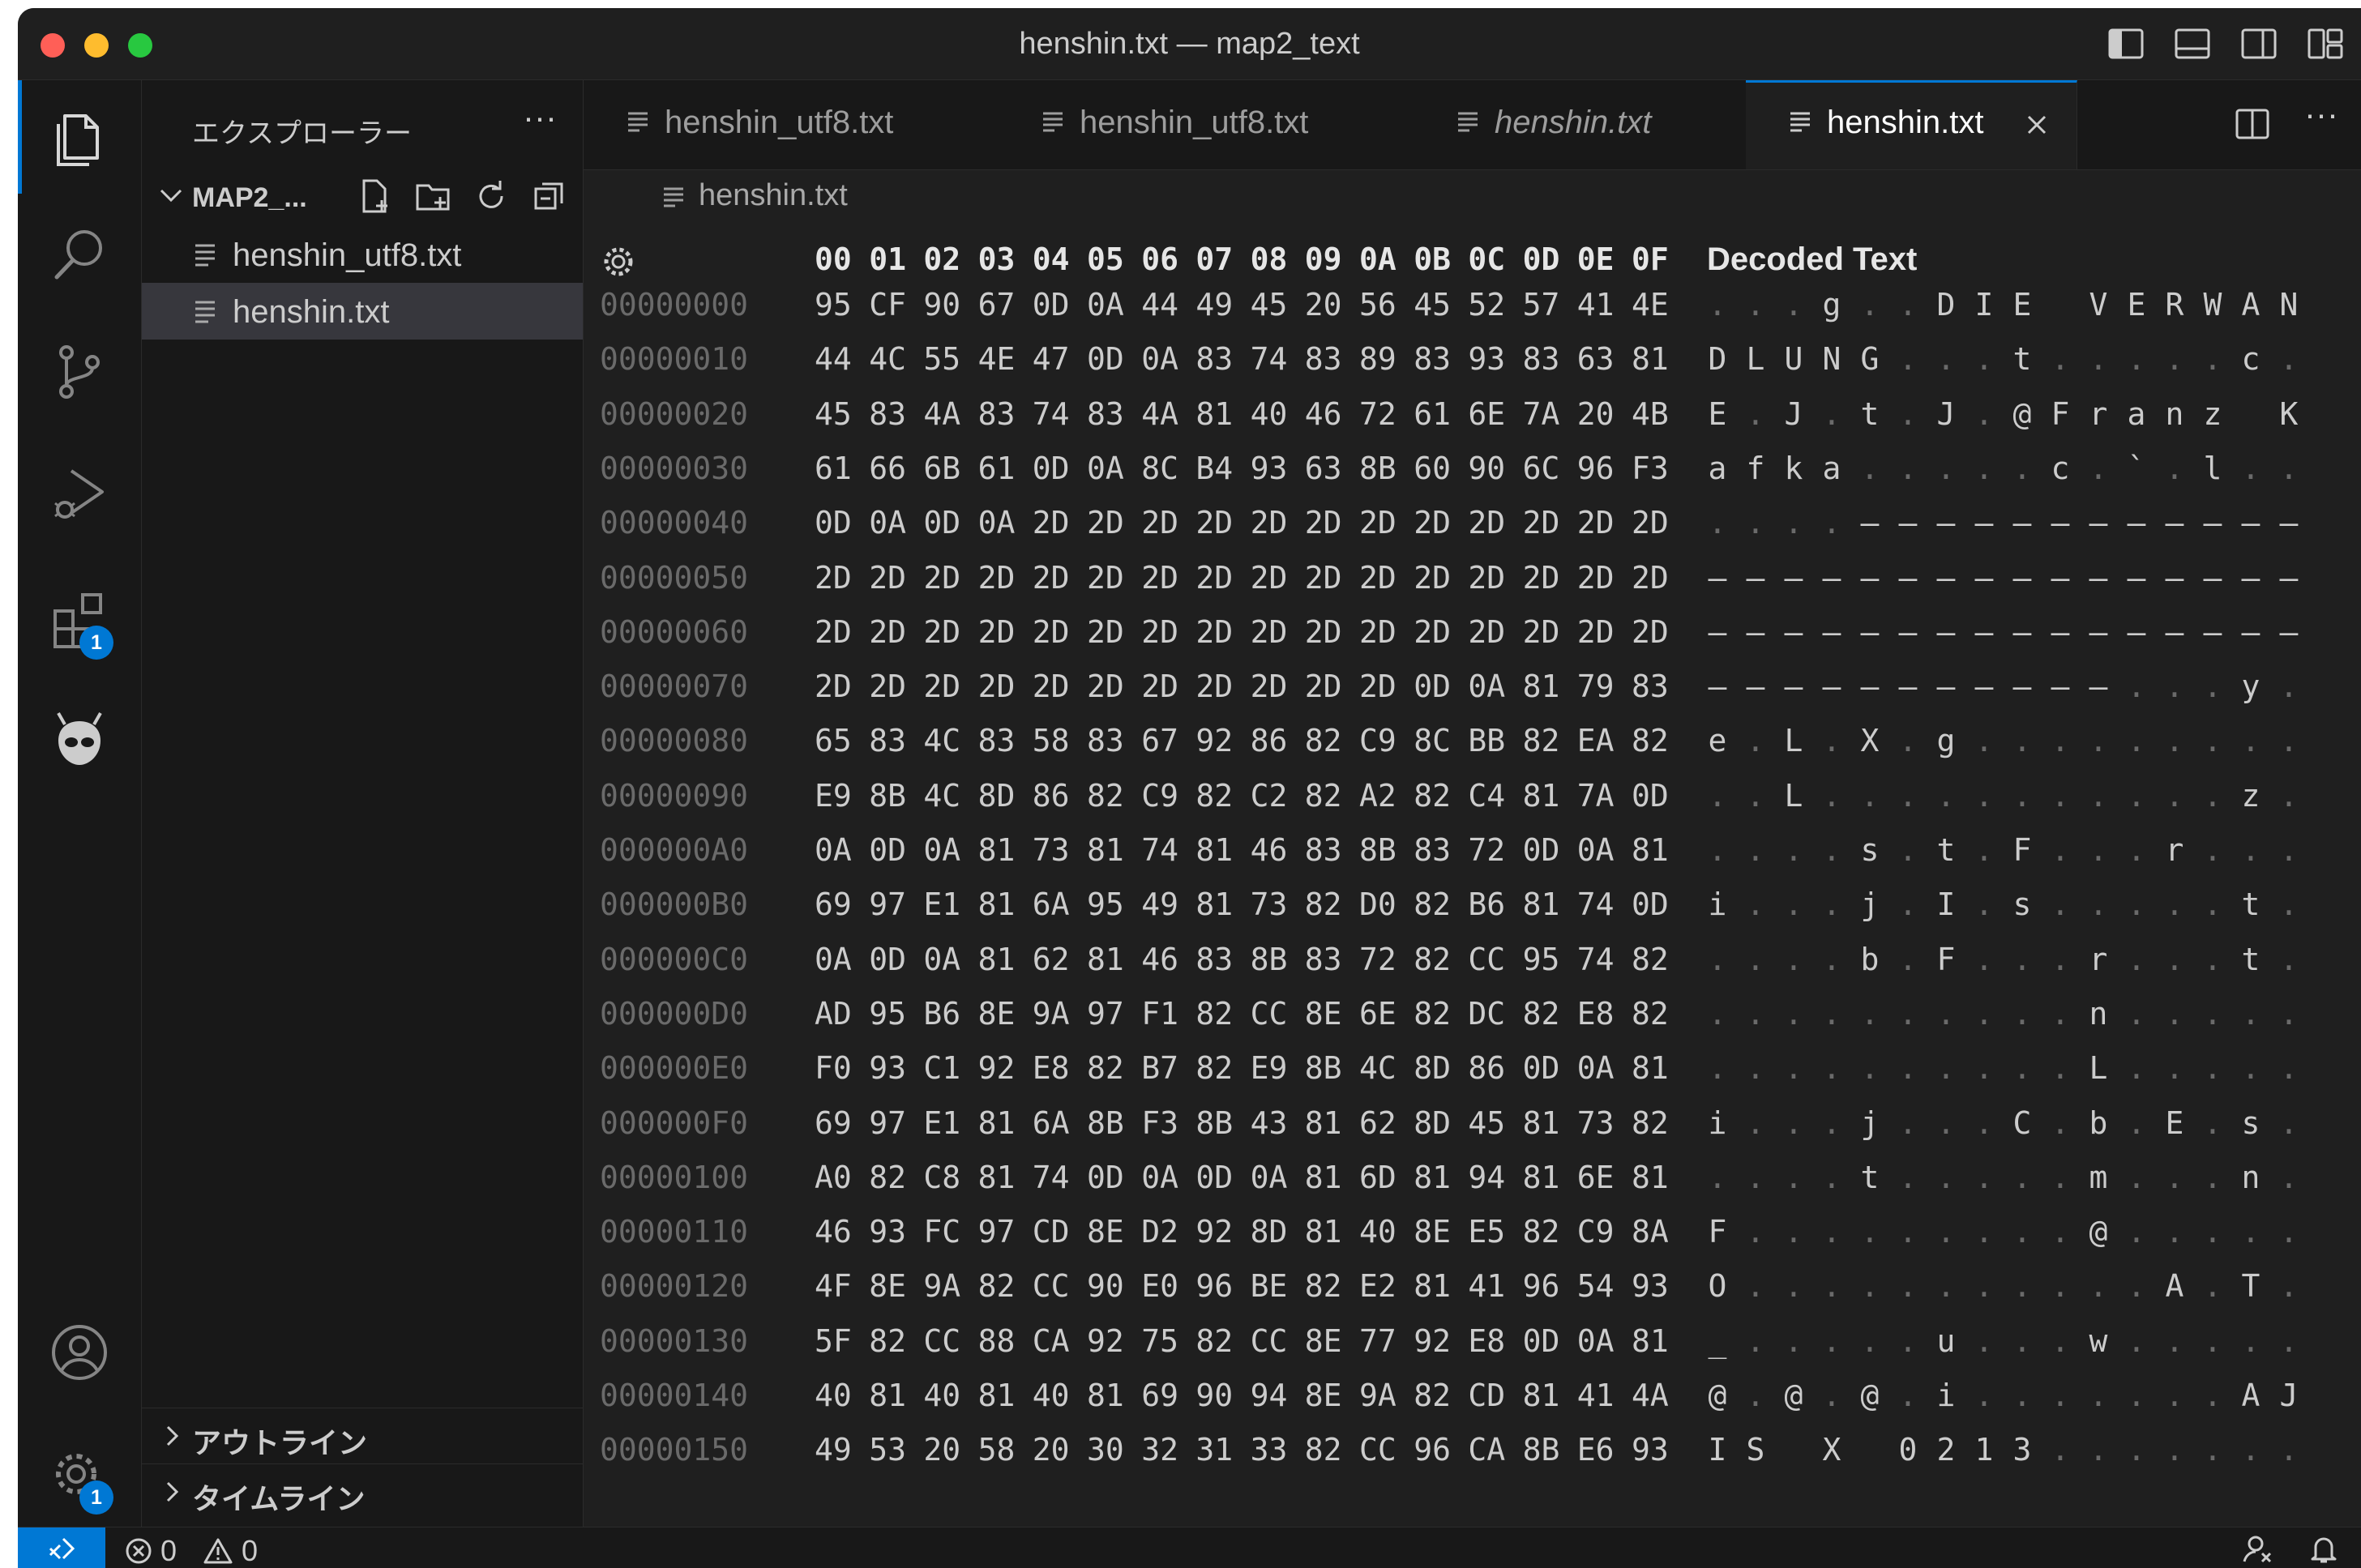 This screenshot has height=1568, width=2361. What do you see at coordinates (833, 796) in the screenshot?
I see `hex-byte: E9` at bounding box center [833, 796].